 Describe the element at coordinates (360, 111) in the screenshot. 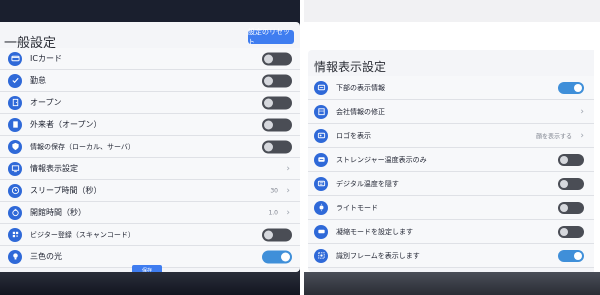

I see `display-setting-row-label: 会社情報の修正` at that location.